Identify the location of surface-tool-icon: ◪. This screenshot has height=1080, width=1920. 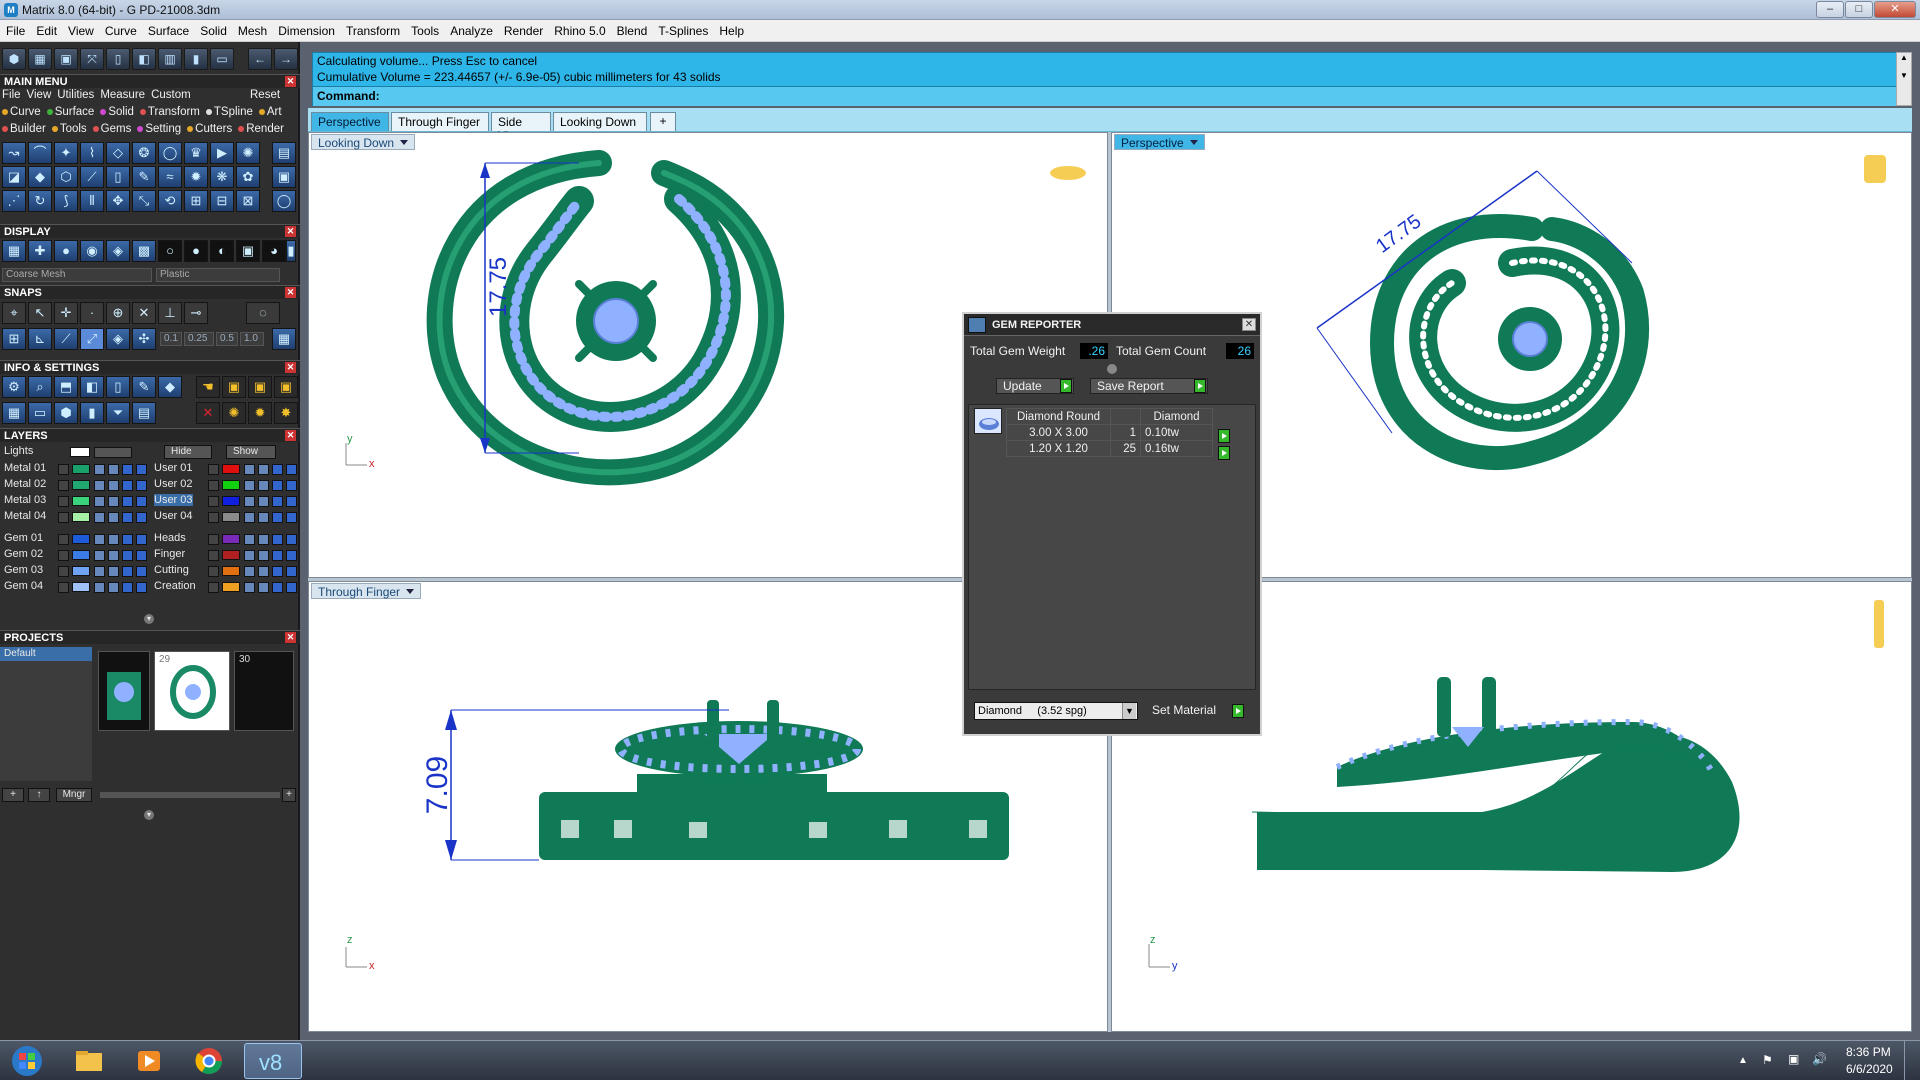
(14, 177).